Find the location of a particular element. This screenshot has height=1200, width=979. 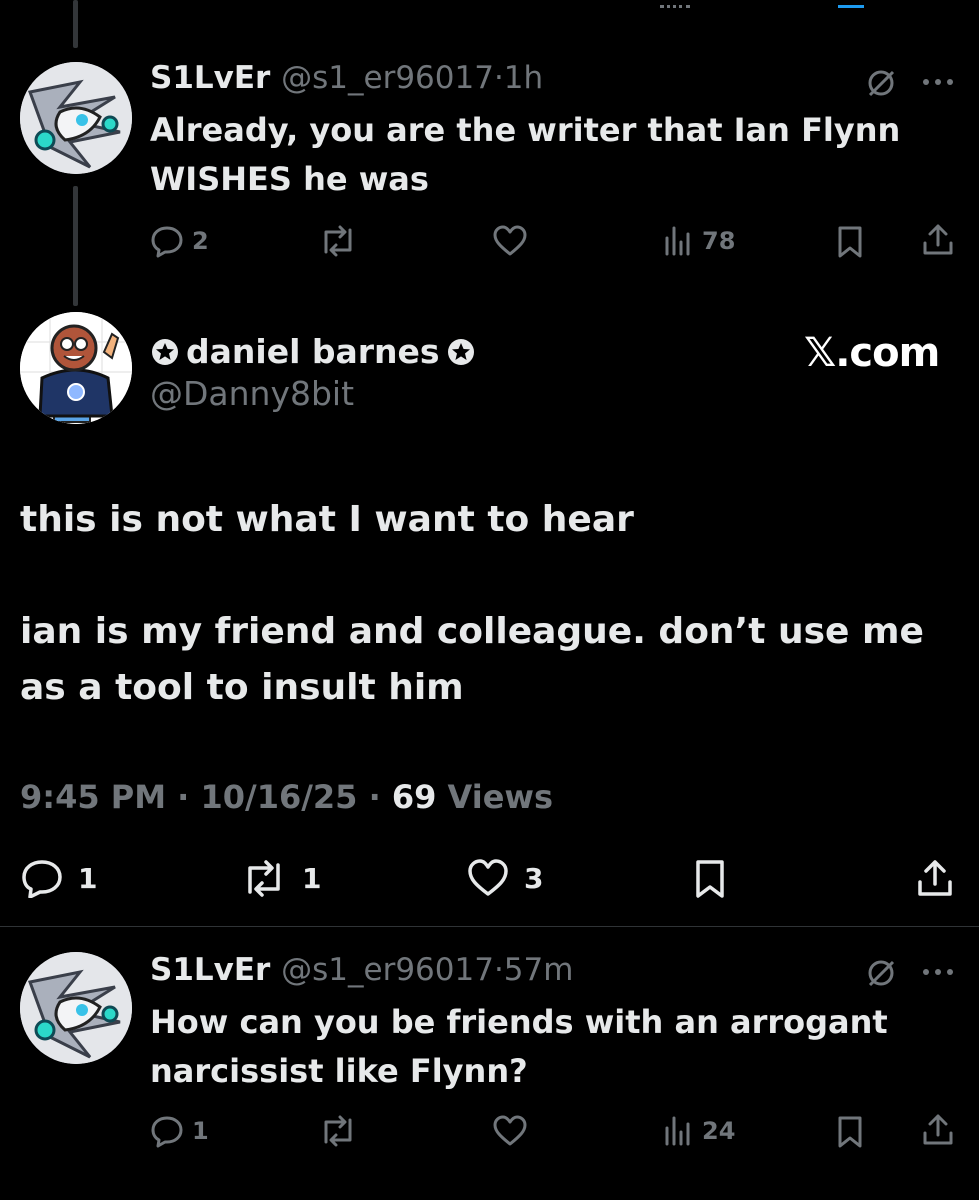

reply-text-line: How can you be friends with an arrogant is located at coordinates (519, 1022).